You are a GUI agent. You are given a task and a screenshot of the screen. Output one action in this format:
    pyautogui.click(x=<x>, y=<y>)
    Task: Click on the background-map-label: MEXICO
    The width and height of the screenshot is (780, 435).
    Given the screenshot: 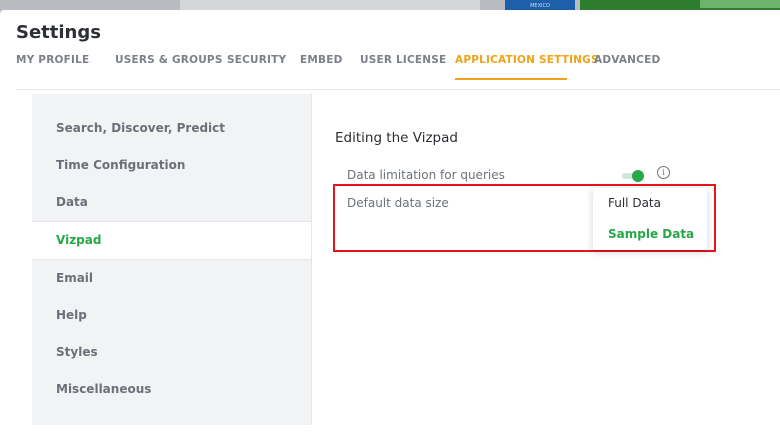 What is the action you would take?
    pyautogui.click(x=540, y=6)
    